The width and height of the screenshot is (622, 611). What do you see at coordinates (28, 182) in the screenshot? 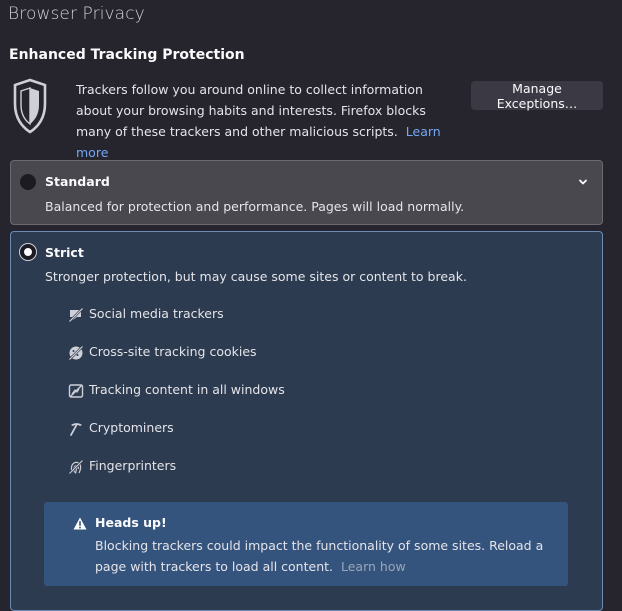
I see `radio-standard` at bounding box center [28, 182].